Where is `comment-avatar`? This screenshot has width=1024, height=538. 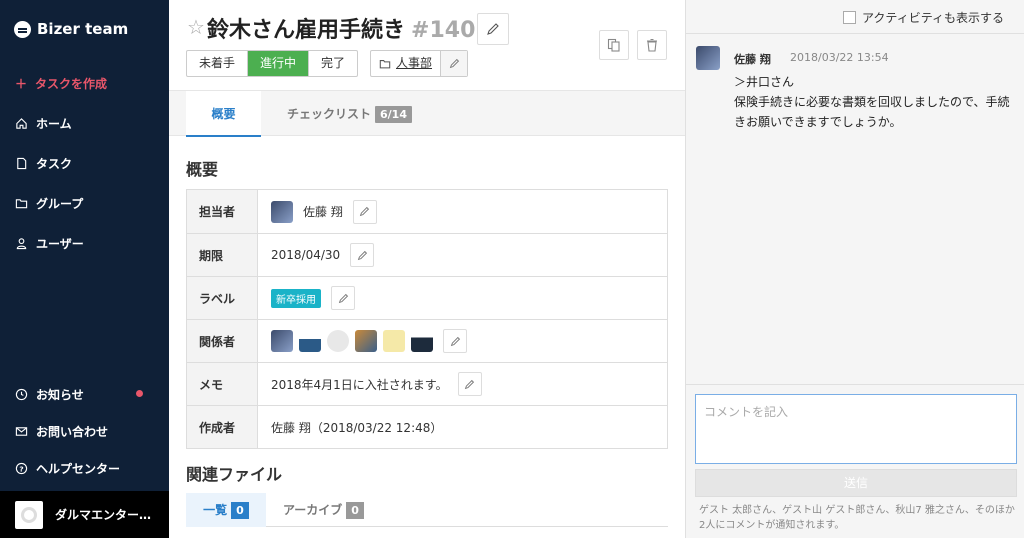 comment-avatar is located at coordinates (708, 58).